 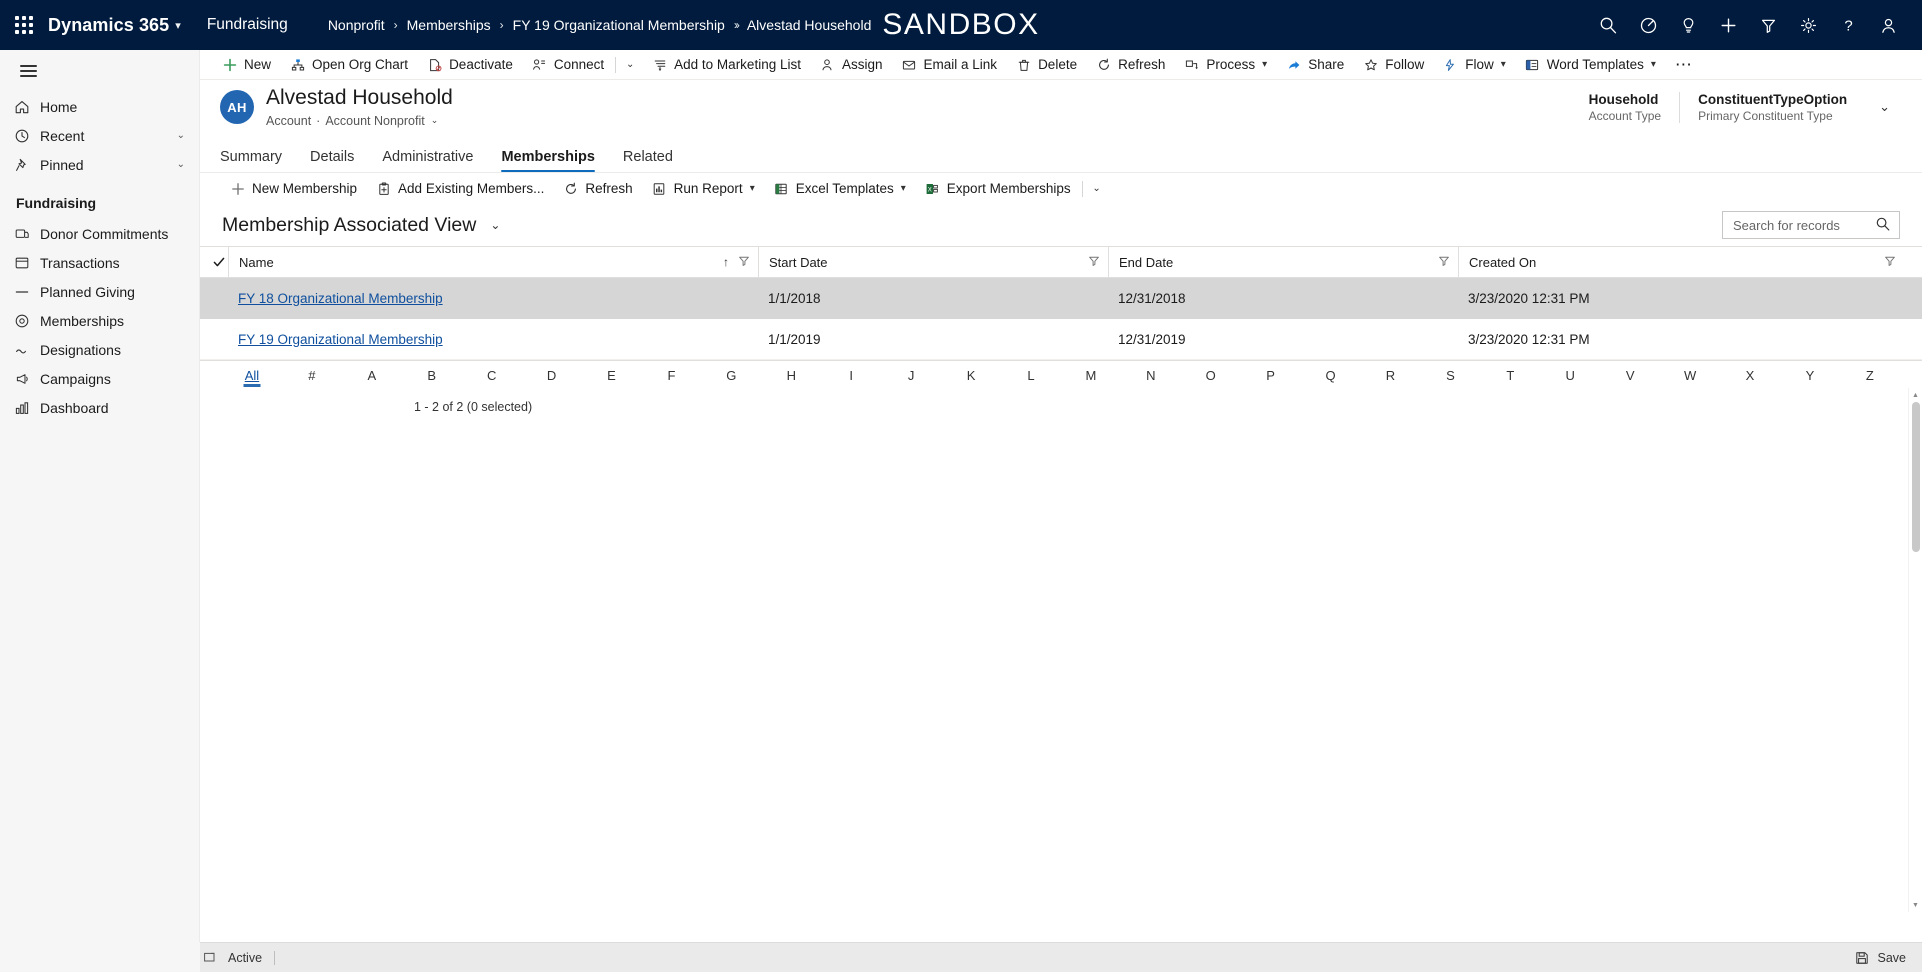 I want to click on alphabet-filter-a: A, so click(x=372, y=376).